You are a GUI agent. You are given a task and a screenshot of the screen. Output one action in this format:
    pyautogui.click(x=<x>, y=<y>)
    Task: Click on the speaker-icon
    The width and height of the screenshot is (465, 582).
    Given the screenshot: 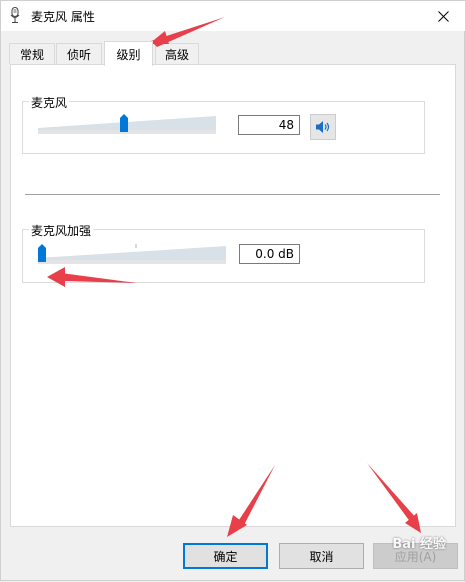 What is the action you would take?
    pyautogui.click(x=323, y=127)
    